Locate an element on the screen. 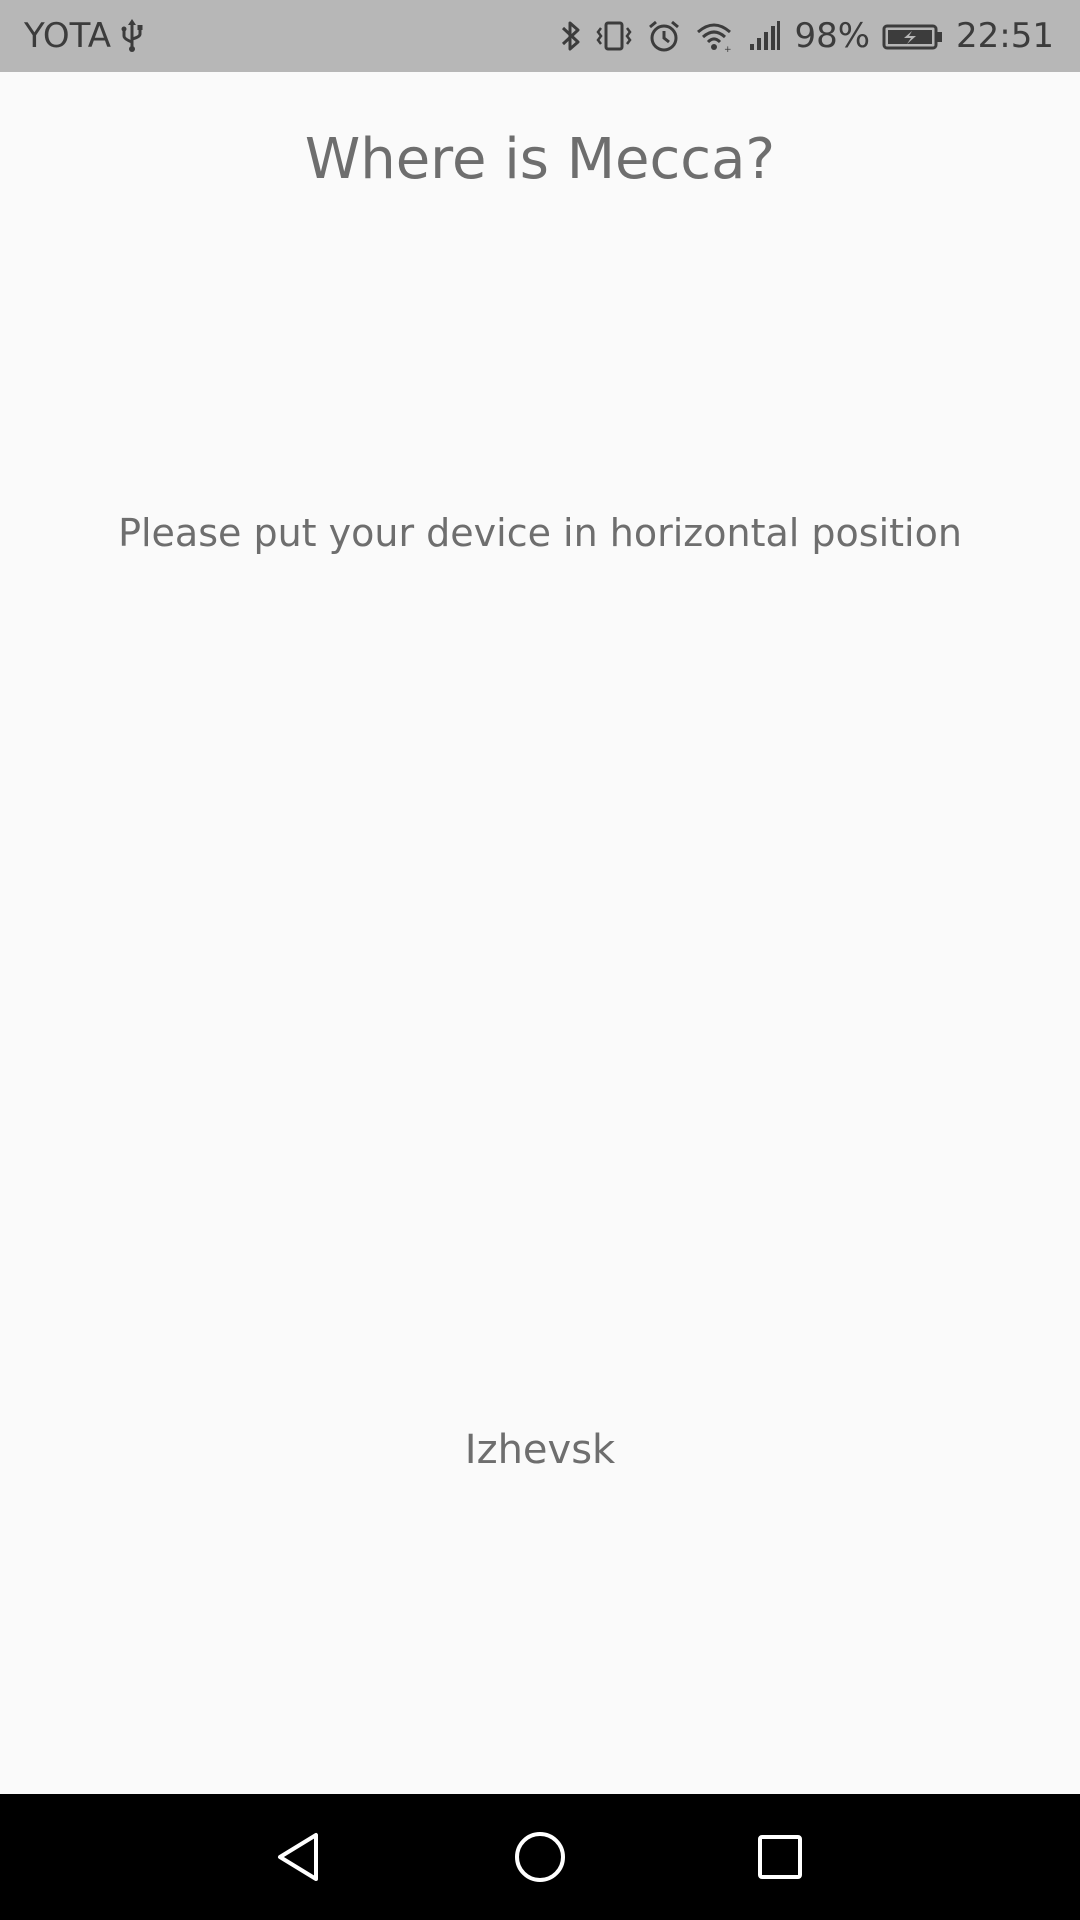 The image size is (1080, 1920). bluetooth-icon is located at coordinates (571, 36).